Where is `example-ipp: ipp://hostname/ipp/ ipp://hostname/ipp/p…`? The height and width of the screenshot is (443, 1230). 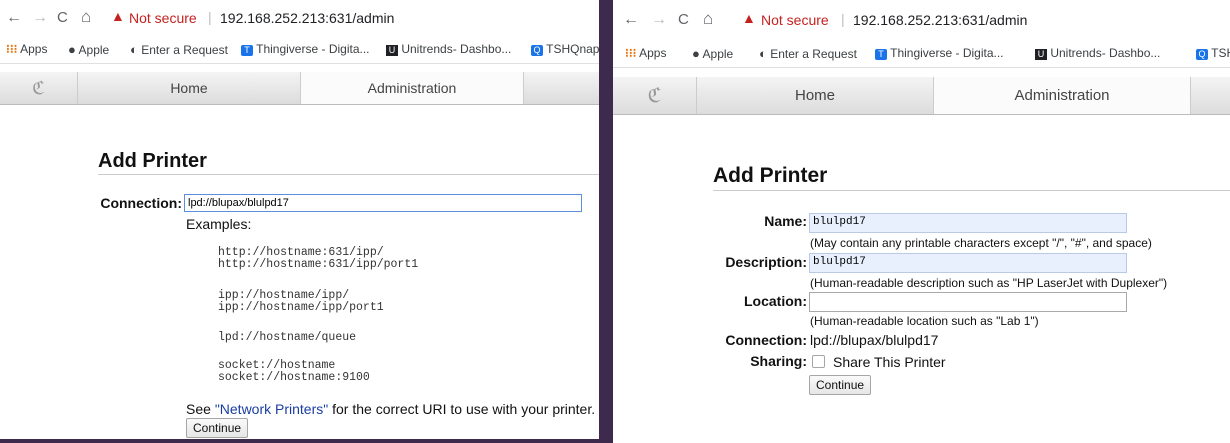
example-ipp: ipp://hostname/ipp/ ipp://hostname/ipp/p… is located at coordinates (301, 301).